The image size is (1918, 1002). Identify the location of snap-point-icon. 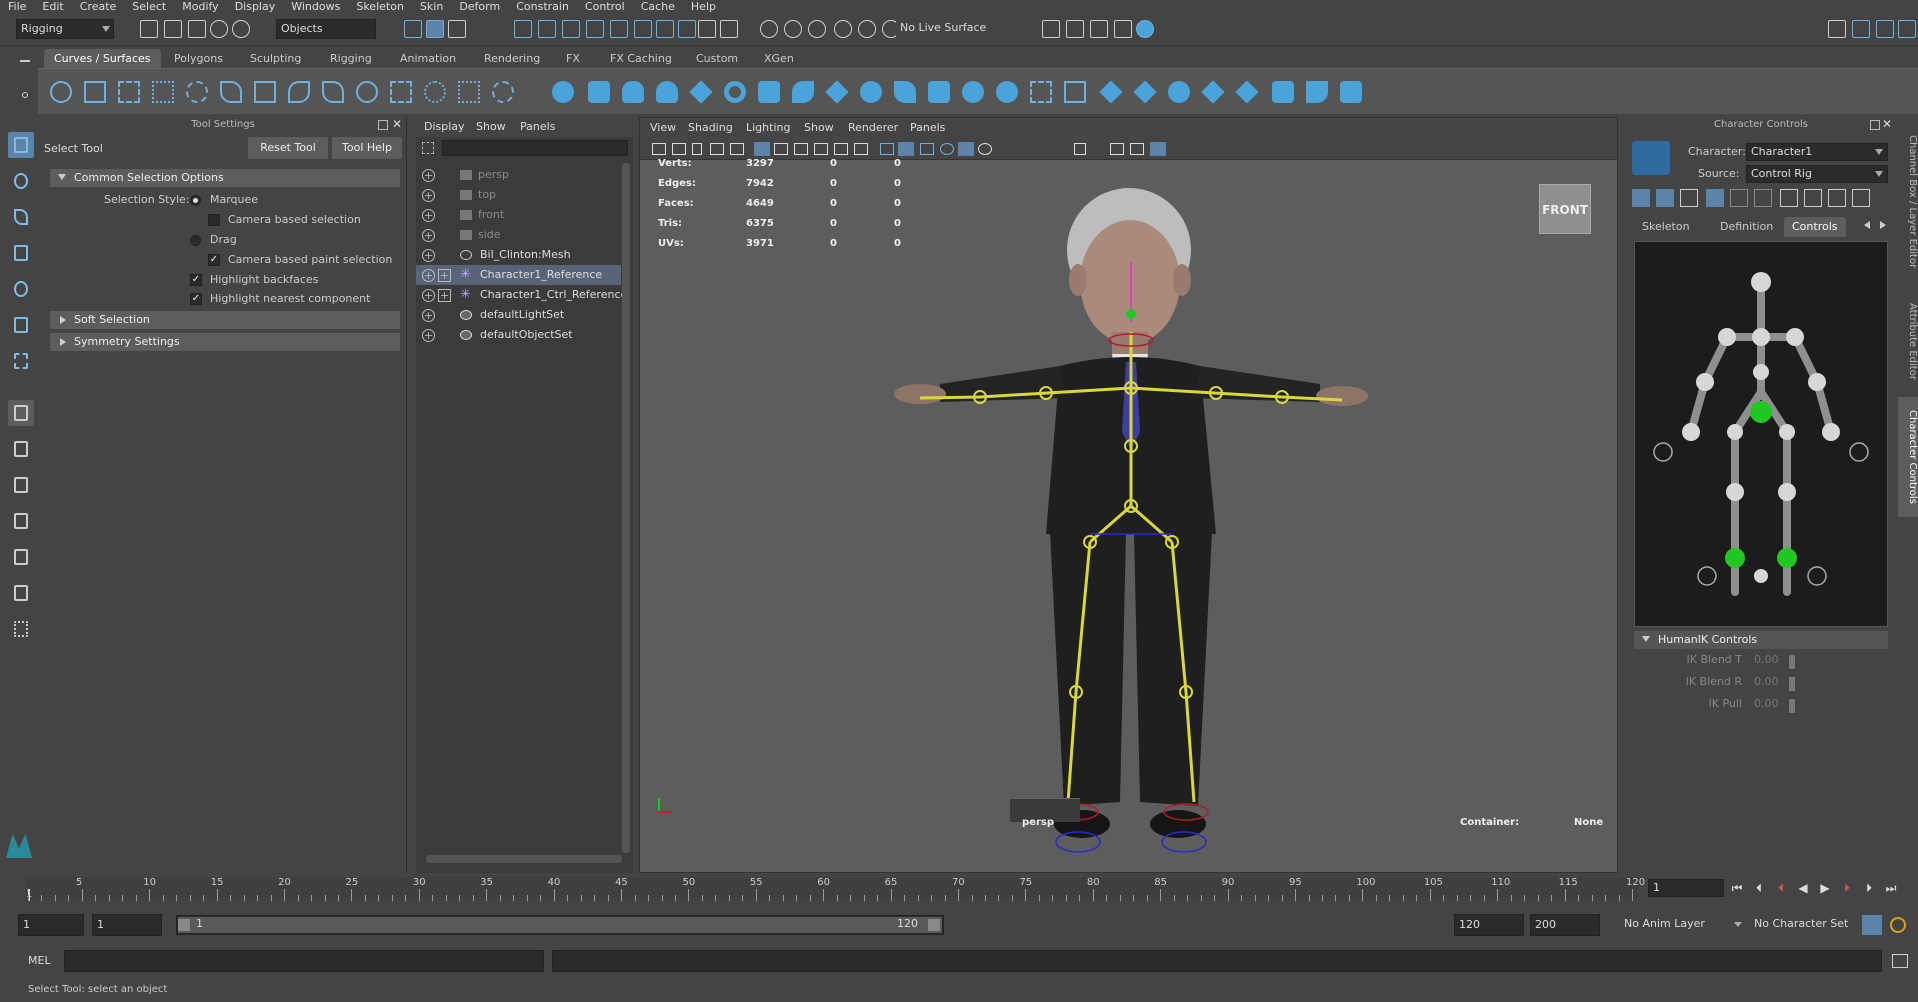
(571, 29).